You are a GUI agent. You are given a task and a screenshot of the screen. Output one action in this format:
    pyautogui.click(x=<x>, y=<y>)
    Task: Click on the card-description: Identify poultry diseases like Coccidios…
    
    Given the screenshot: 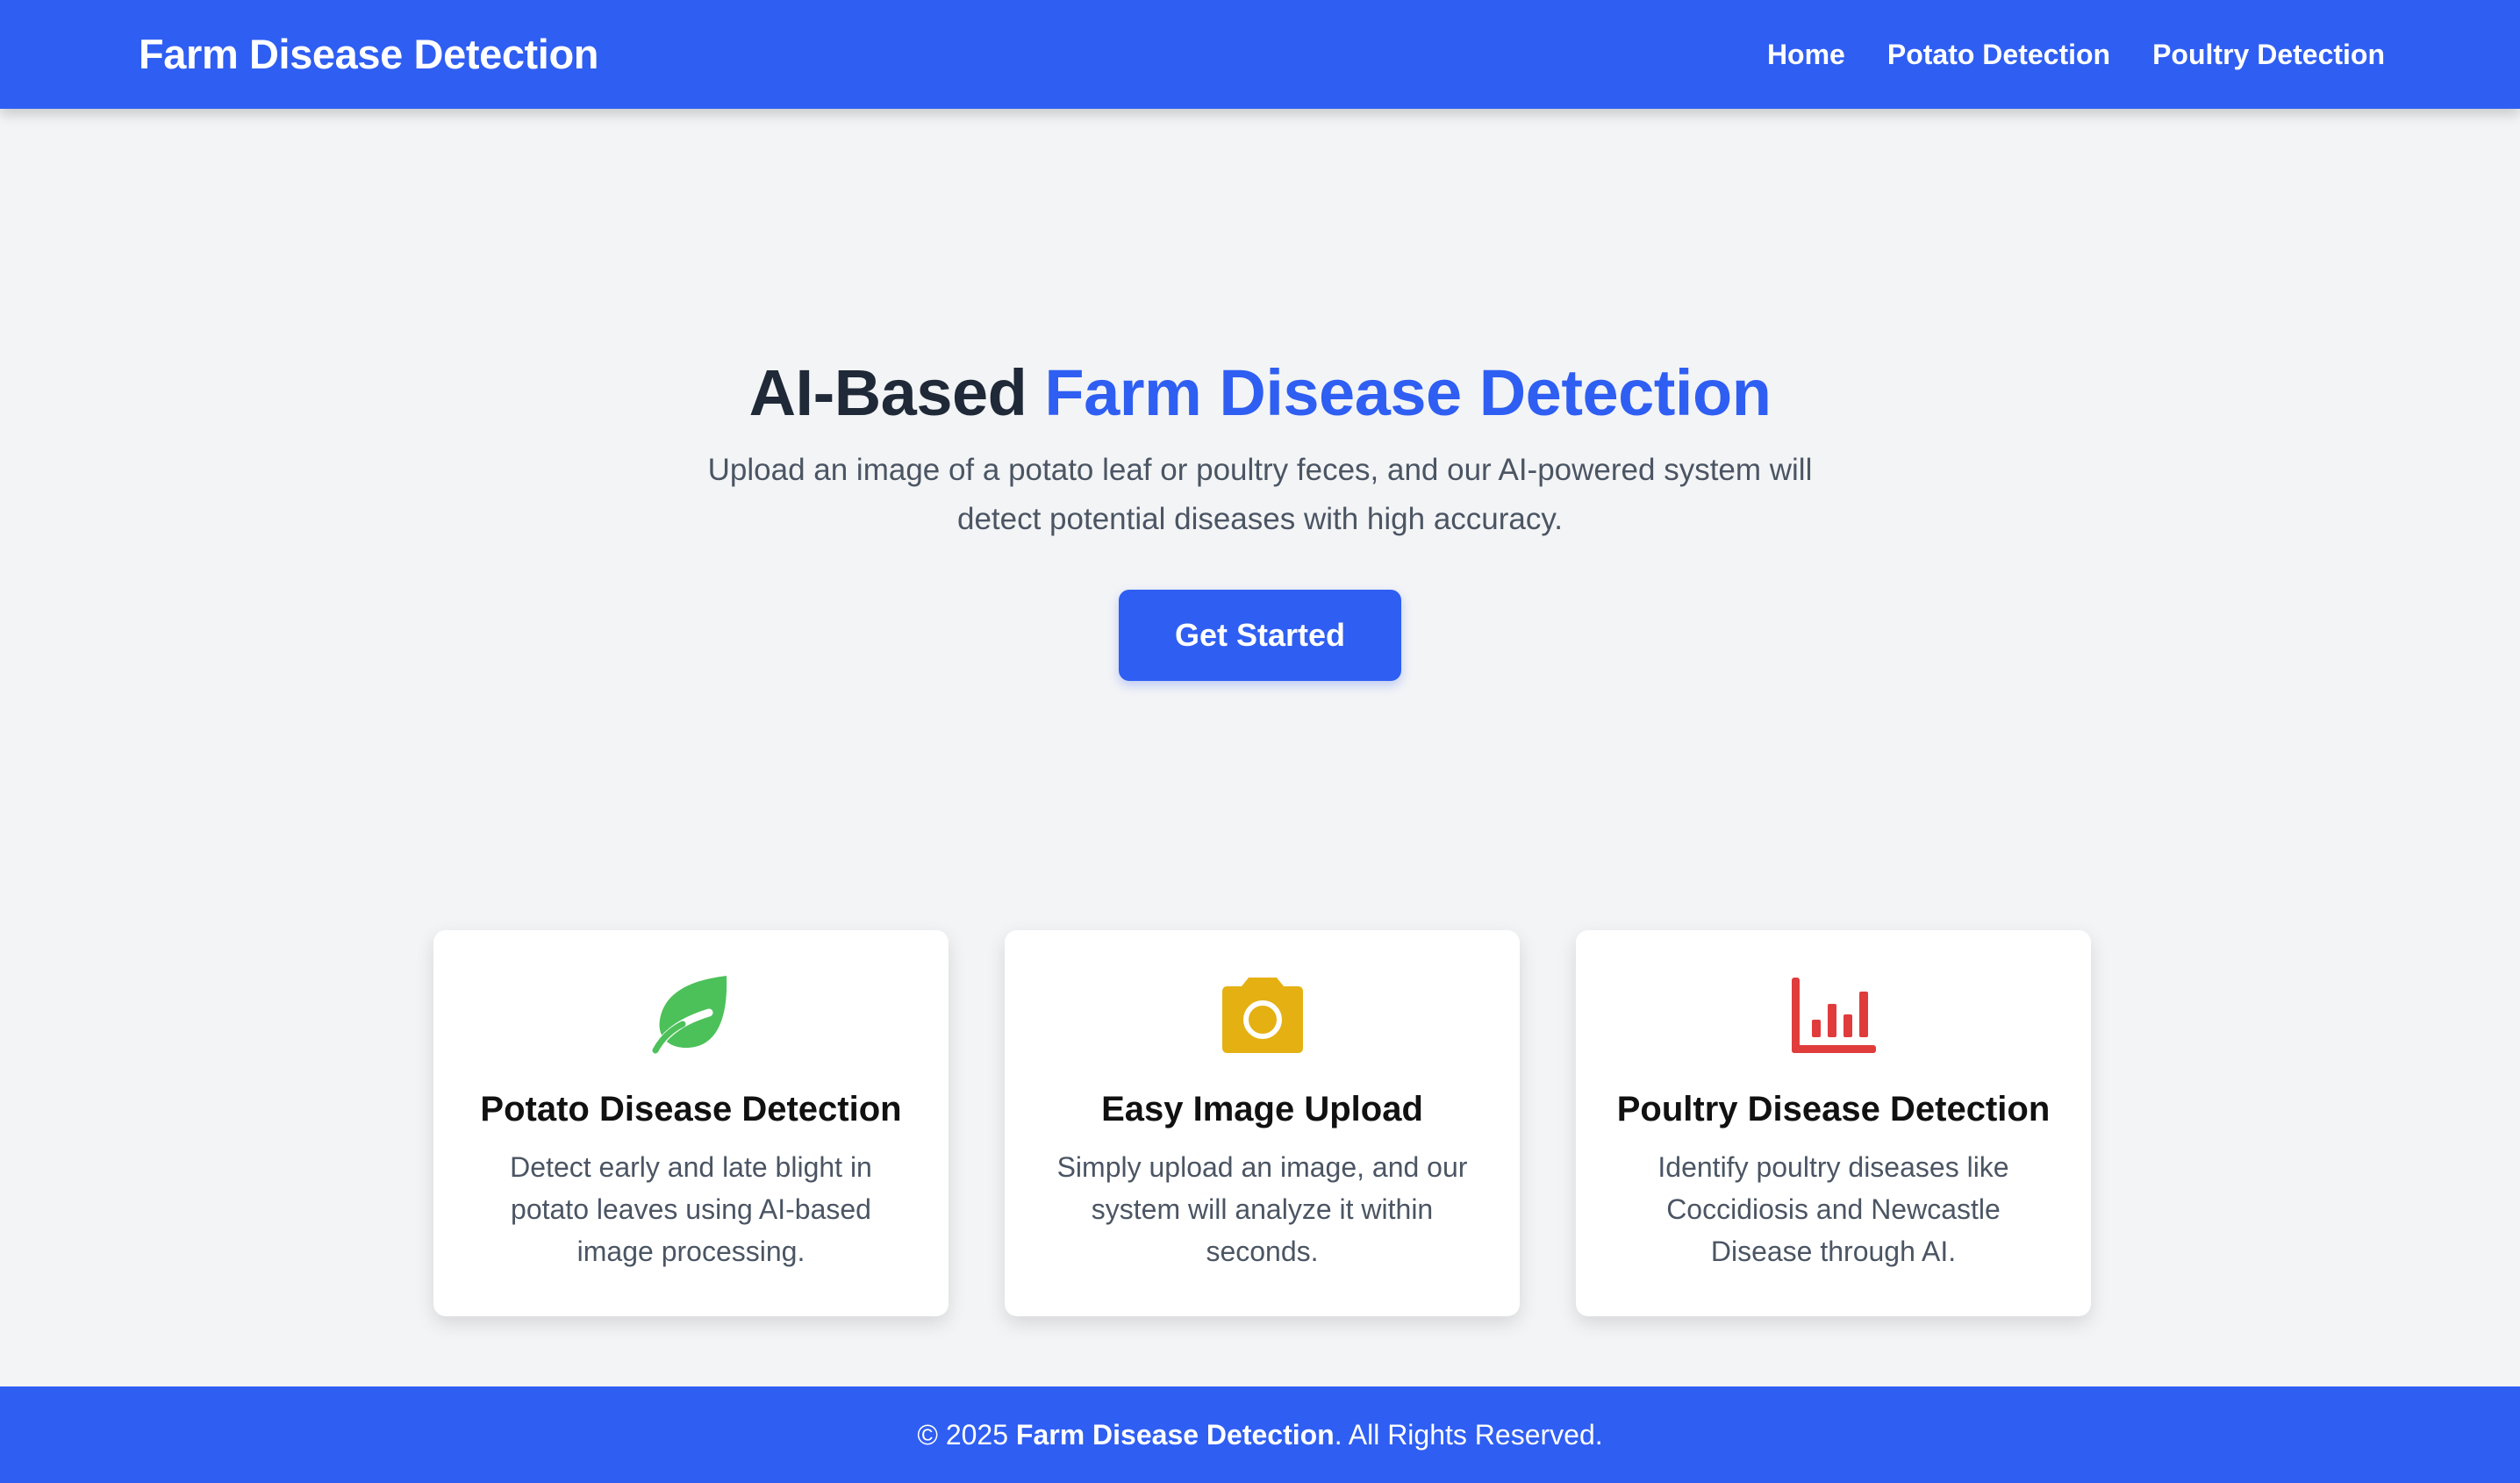 What is the action you would take?
    pyautogui.click(x=1833, y=1209)
    